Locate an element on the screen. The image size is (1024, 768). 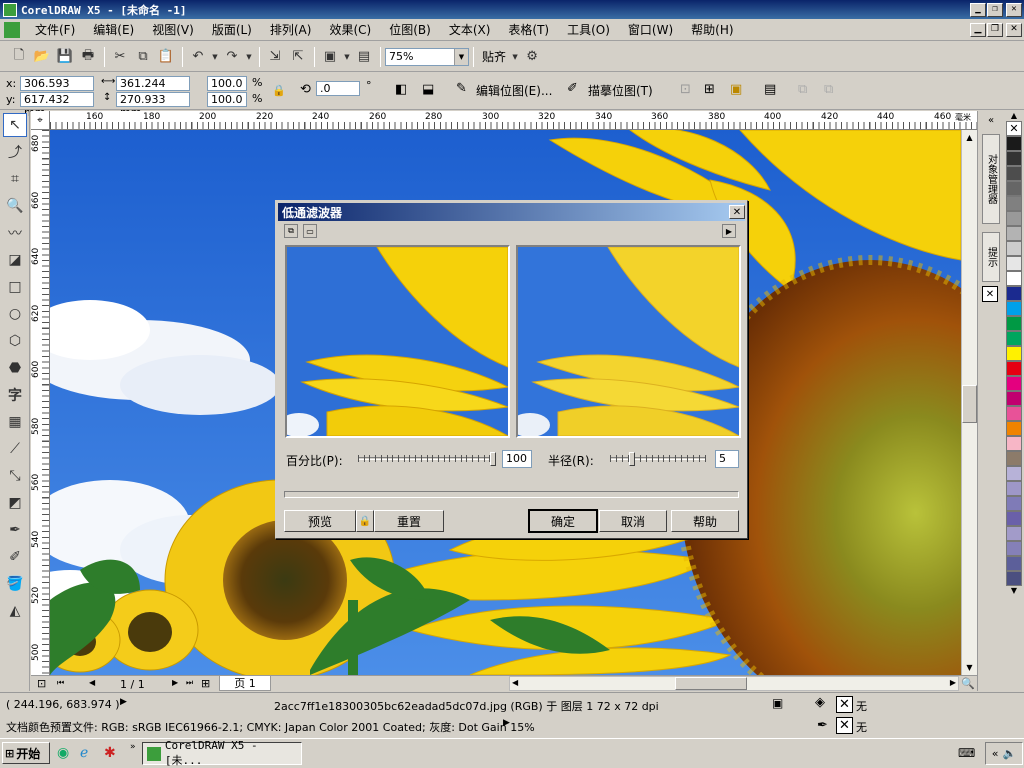
scroll-down-icon: ▼ is located at coordinates (969, 667).